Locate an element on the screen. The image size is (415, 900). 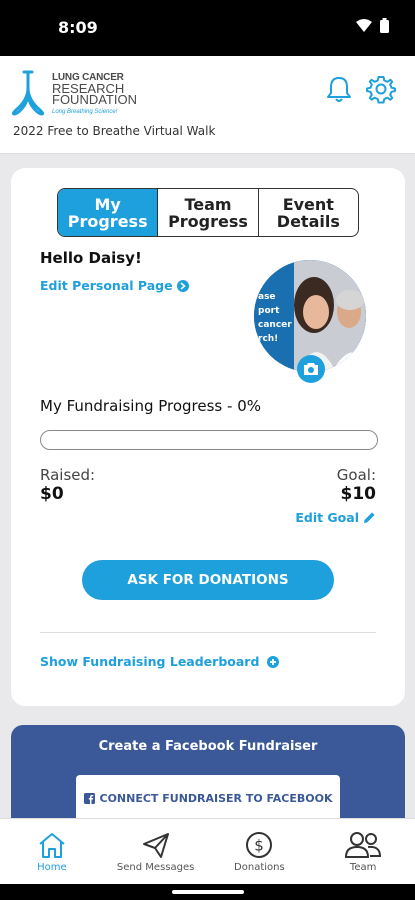
fundraising-progress-title: My Fundraising Progress - 0% is located at coordinates (150, 406).